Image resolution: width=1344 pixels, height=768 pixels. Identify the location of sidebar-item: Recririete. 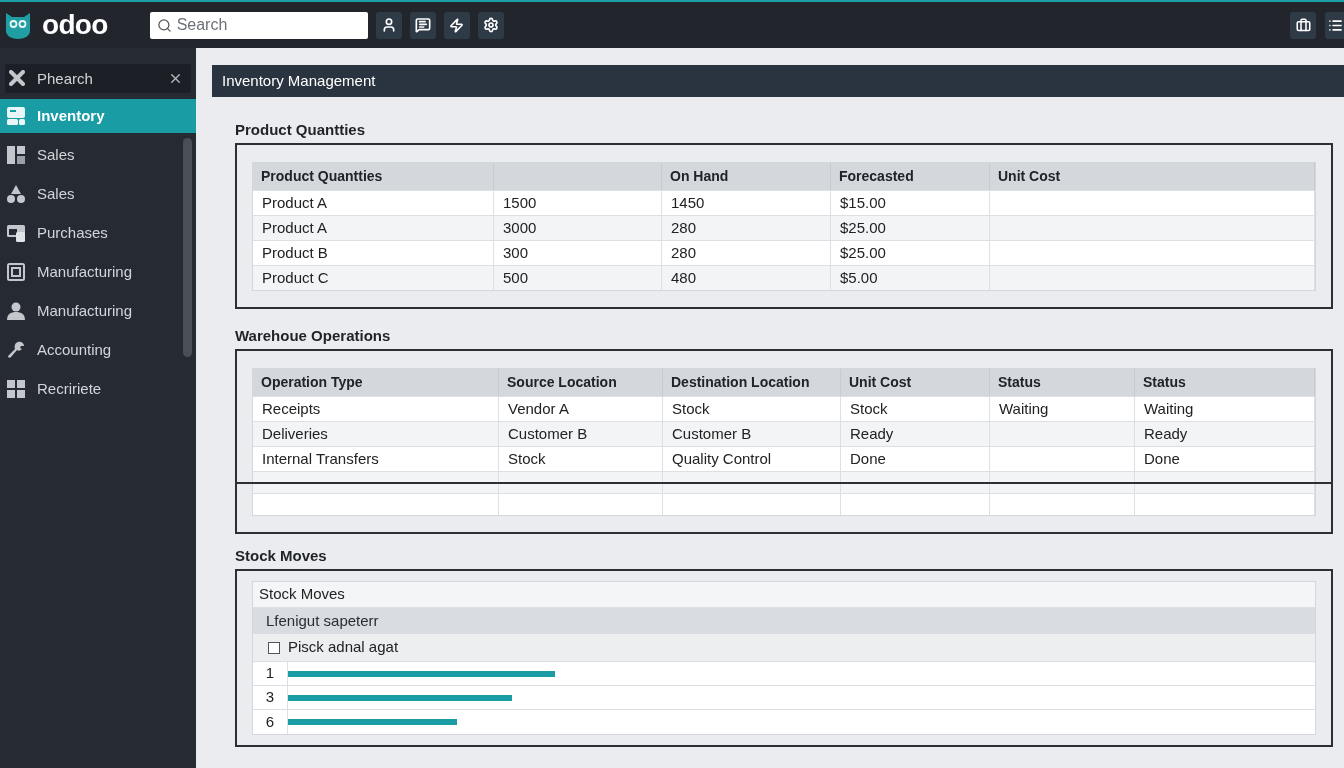
(91, 389).